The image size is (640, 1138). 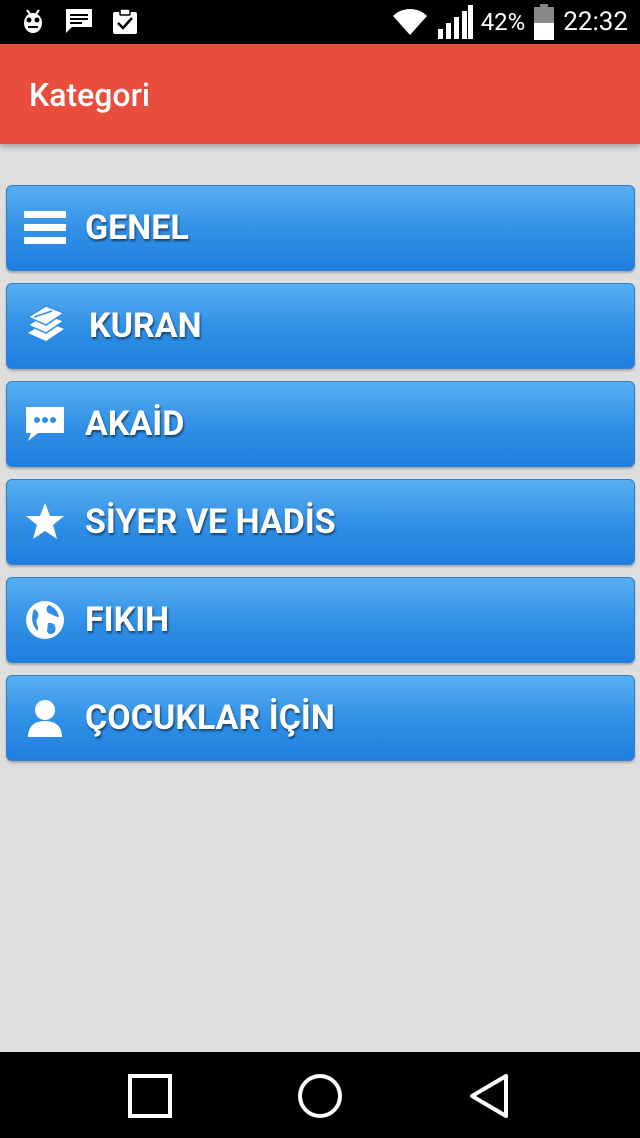 What do you see at coordinates (210, 522) in the screenshot?
I see `category-label: SİYER VE HADİS` at bounding box center [210, 522].